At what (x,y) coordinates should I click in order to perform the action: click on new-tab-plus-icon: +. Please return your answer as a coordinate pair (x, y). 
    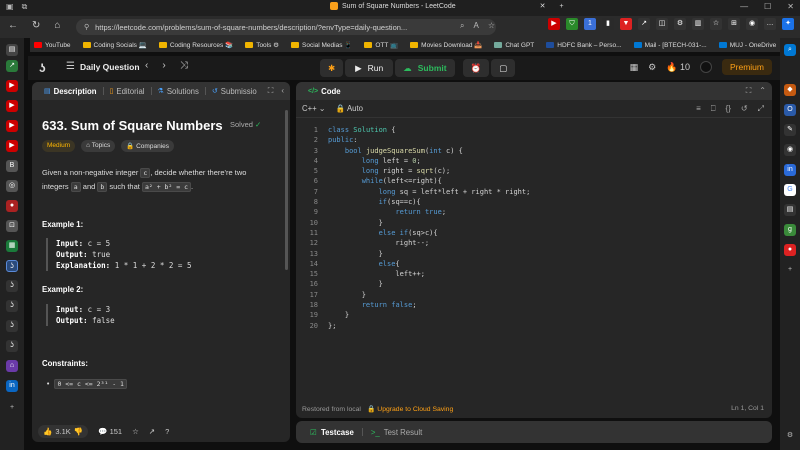
    Looking at the image, I should click on (12, 408).